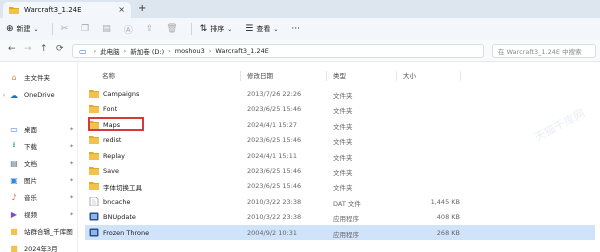 The width and height of the screenshot is (600, 252). Describe the element at coordinates (110, 51) in the screenshot. I see `breadcrumb-this-pc: 此电脑` at that location.